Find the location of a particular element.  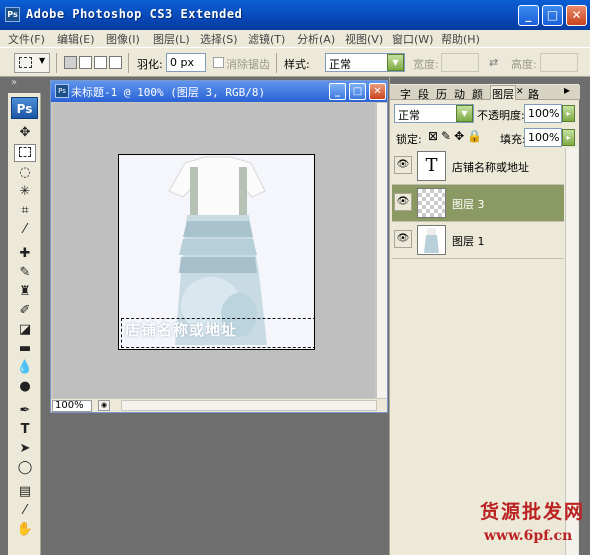

maximize-icon: □ is located at coordinates (552, 15).